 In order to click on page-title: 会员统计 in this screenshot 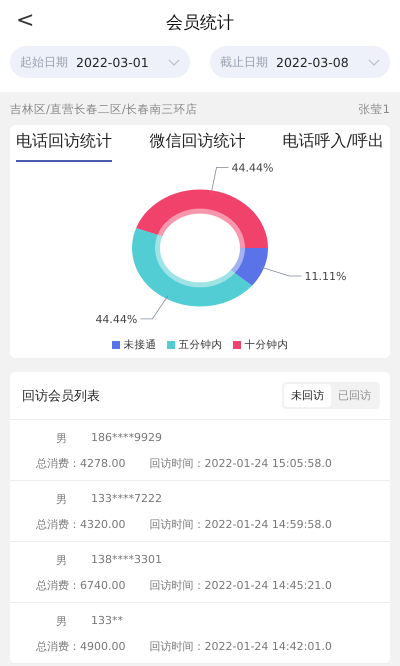, I will do `click(200, 23)`.